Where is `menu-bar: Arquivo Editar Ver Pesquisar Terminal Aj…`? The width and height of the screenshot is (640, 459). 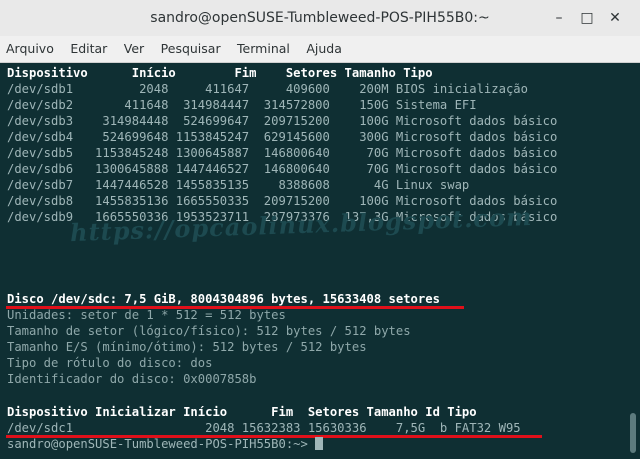
menu-bar: Arquivo Editar Ver Pesquisar Terminal Aj… is located at coordinates (320, 49).